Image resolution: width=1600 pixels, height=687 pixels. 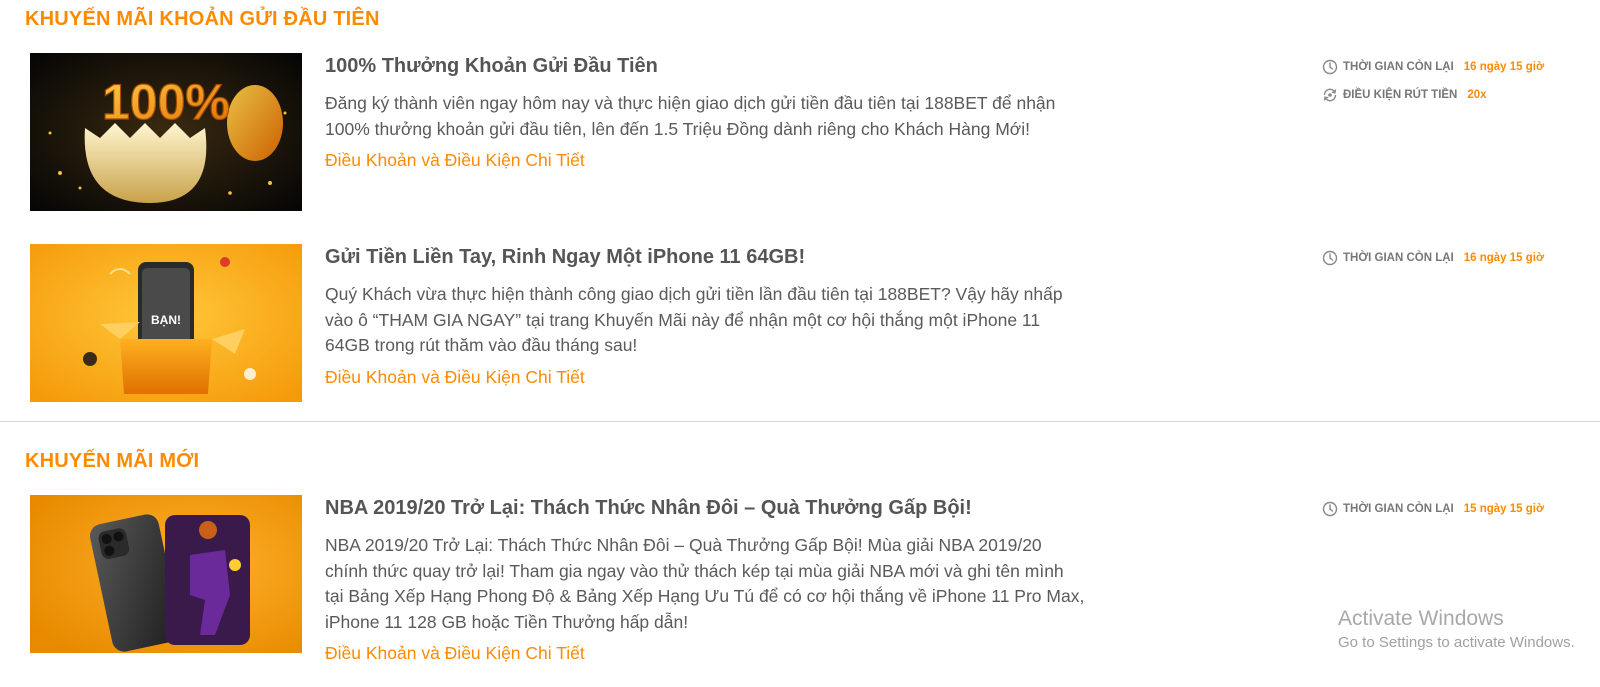 What do you see at coordinates (800, 421) in the screenshot?
I see `section-divider` at bounding box center [800, 421].